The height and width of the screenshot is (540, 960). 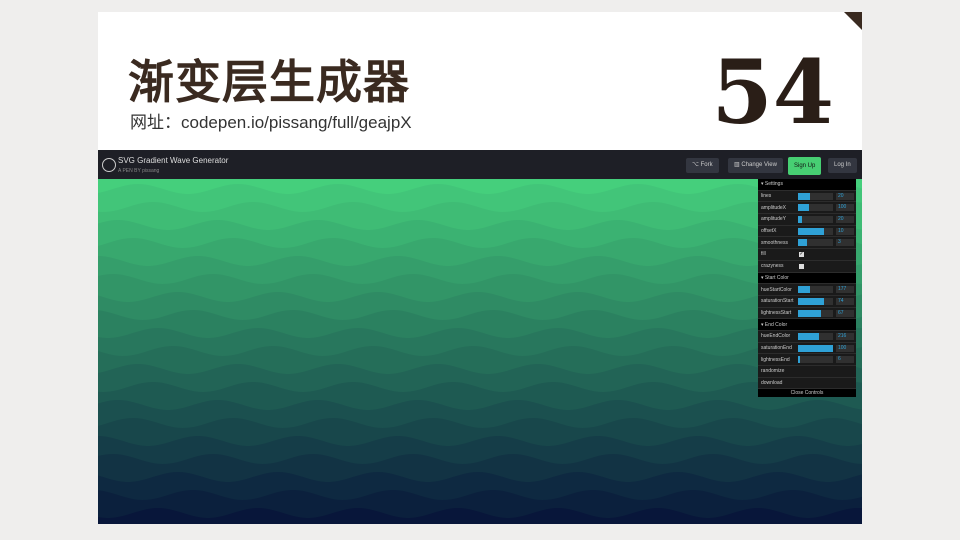 I want to click on saturationStart-control: saturationStart 74, so click(x=807, y=302).